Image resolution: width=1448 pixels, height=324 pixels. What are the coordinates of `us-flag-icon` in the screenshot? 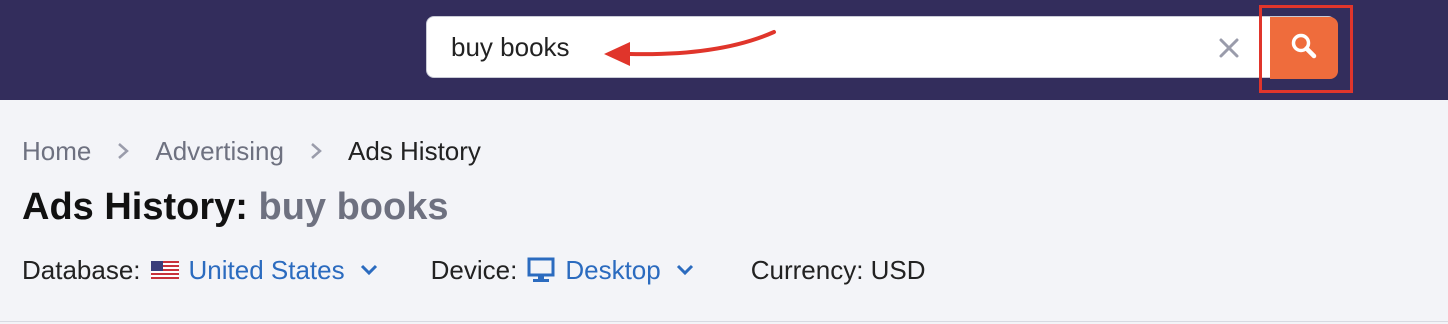 It's located at (164, 270).